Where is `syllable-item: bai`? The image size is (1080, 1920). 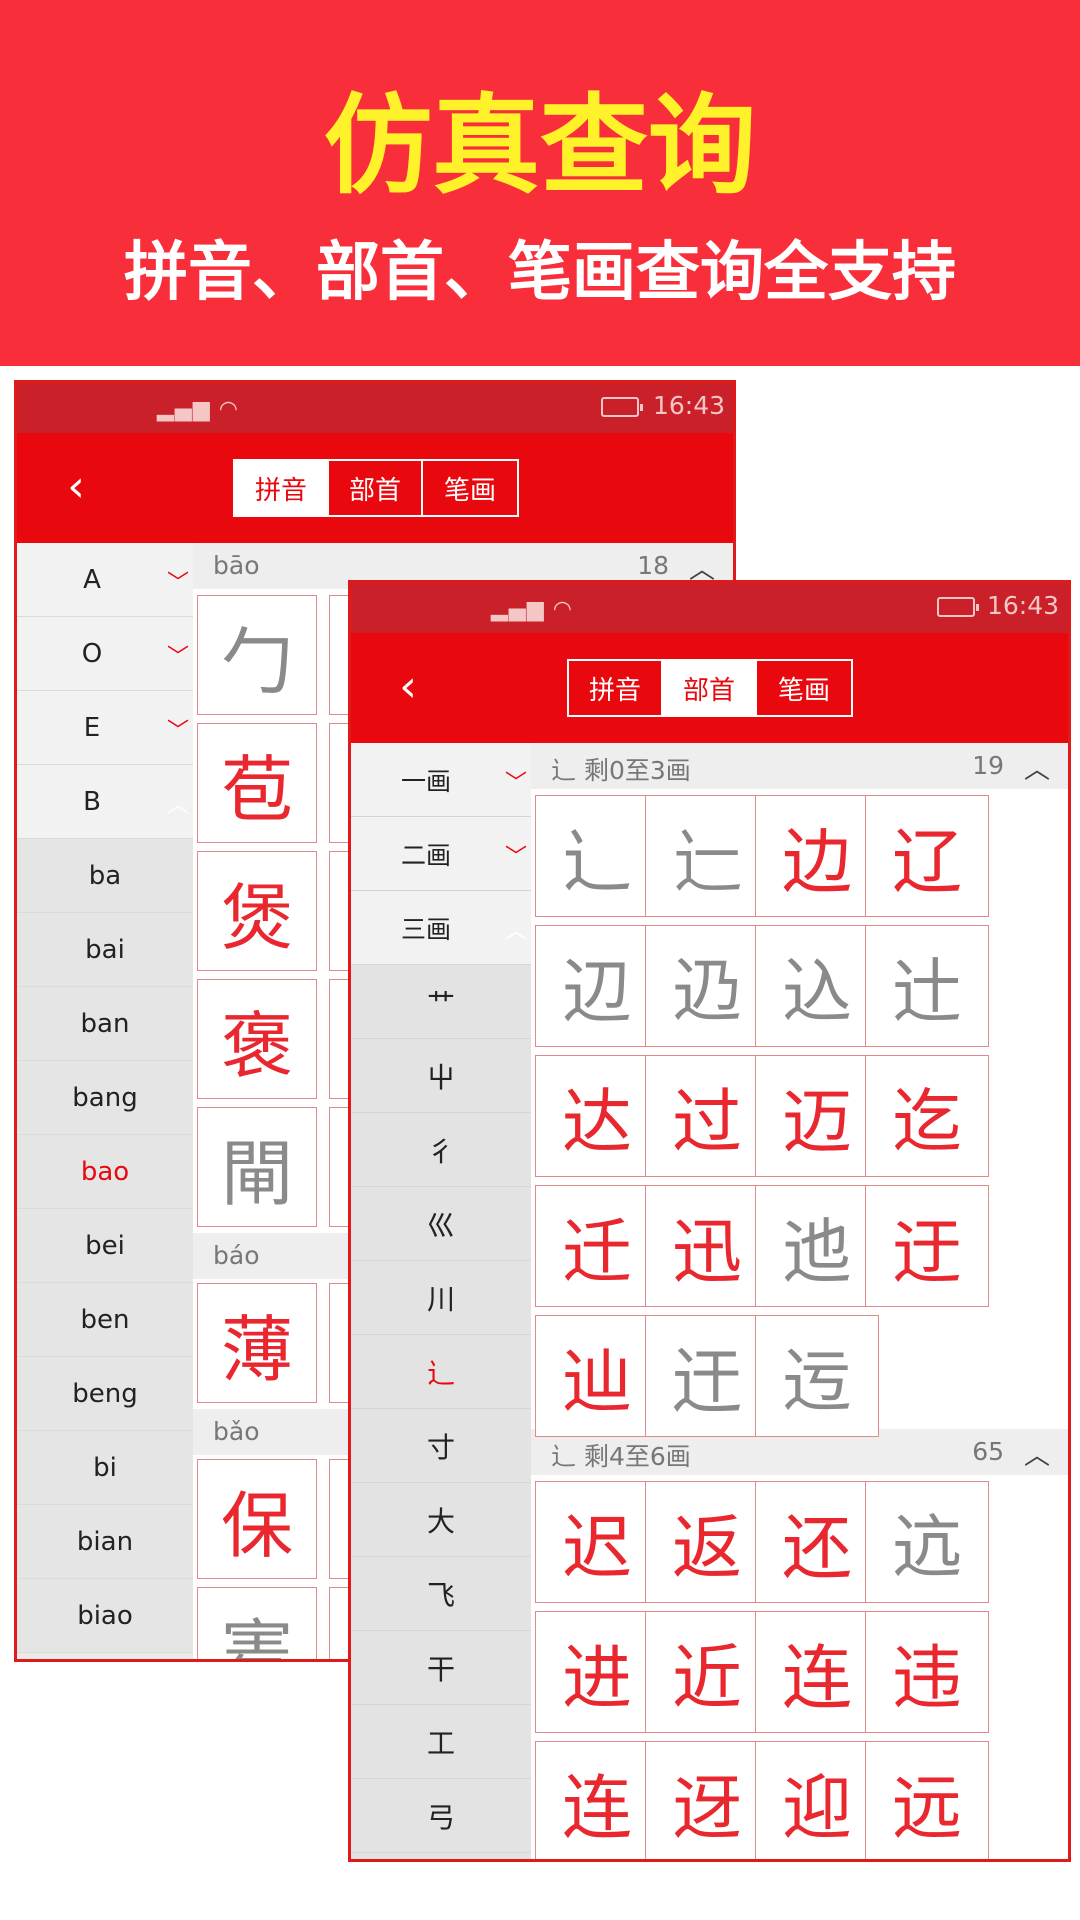
syllable-item: bai is located at coordinates (105, 950).